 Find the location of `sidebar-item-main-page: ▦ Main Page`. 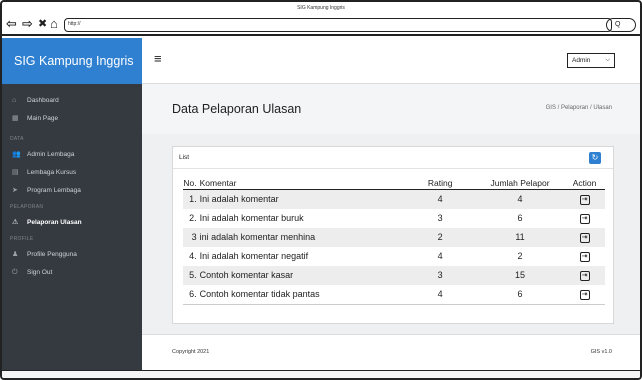

sidebar-item-main-page: ▦ Main Page is located at coordinates (72, 119).